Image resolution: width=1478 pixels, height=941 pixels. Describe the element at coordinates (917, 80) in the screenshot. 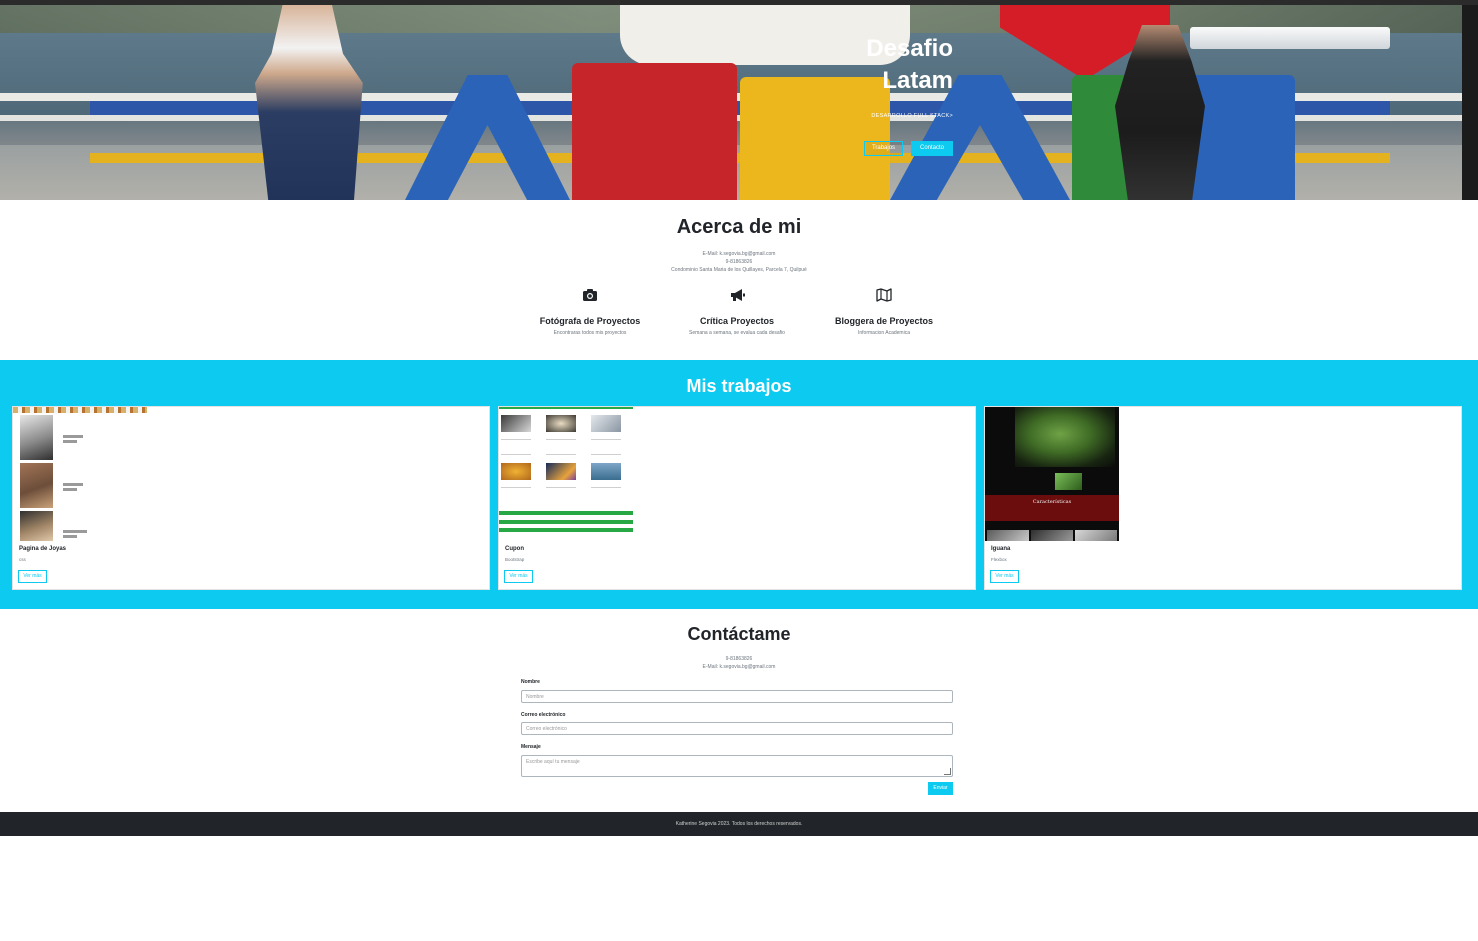

I see `hero-title-line2: Latam` at that location.